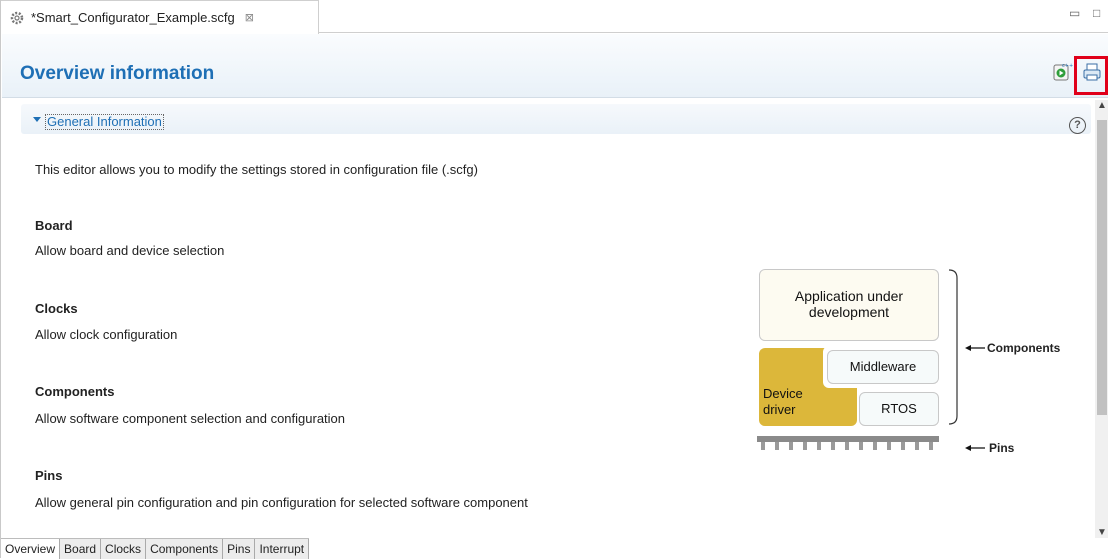  What do you see at coordinates (54, 225) in the screenshot?
I see `item-heading-board: Board` at bounding box center [54, 225].